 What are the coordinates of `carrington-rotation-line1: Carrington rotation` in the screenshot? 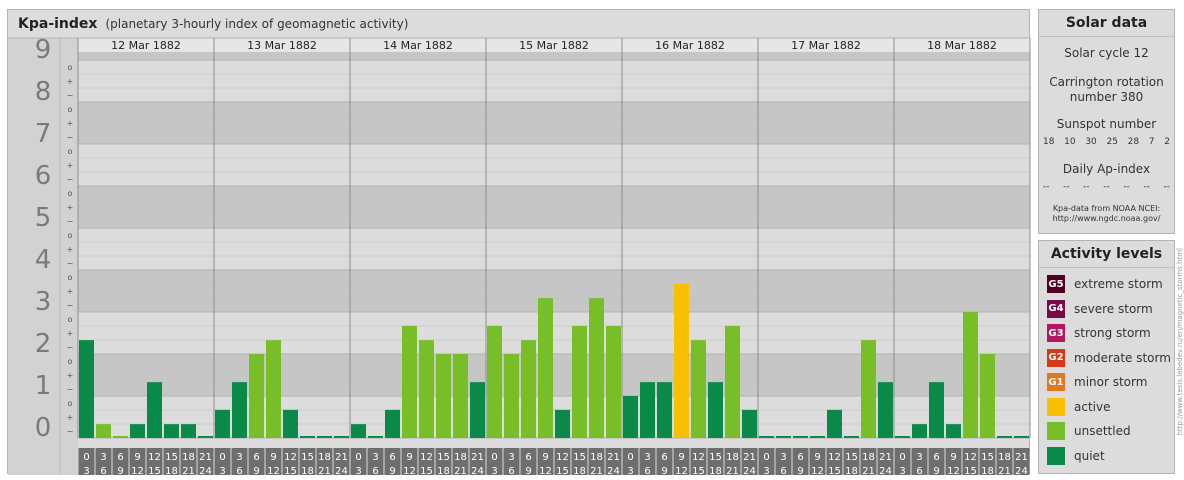 It's located at (1106, 82).